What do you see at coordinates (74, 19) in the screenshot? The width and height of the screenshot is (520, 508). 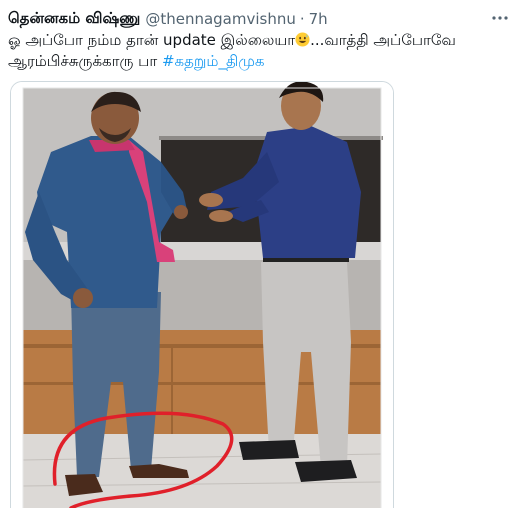 I see `display-name: தென்னகம் விஷ்ணு` at bounding box center [74, 19].